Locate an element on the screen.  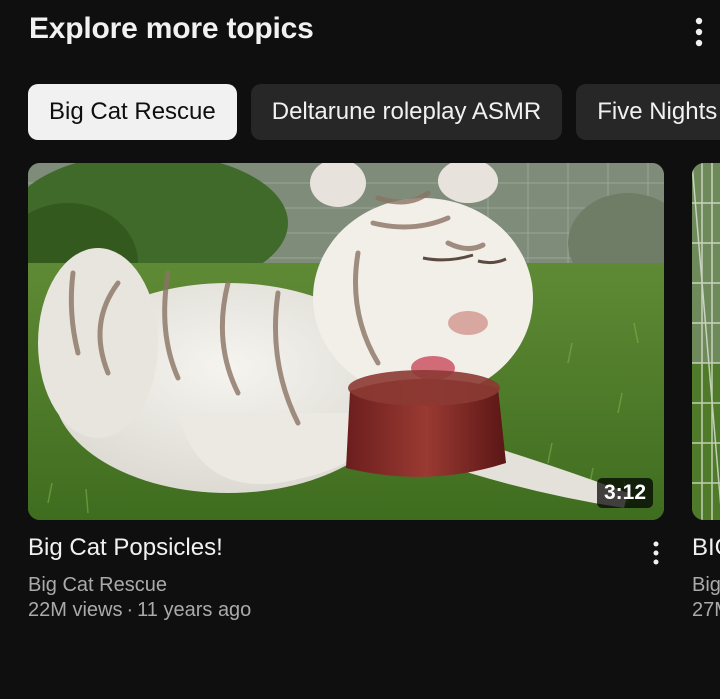
video-channel-name: Big Cat Rescue is located at coordinates (97, 585).